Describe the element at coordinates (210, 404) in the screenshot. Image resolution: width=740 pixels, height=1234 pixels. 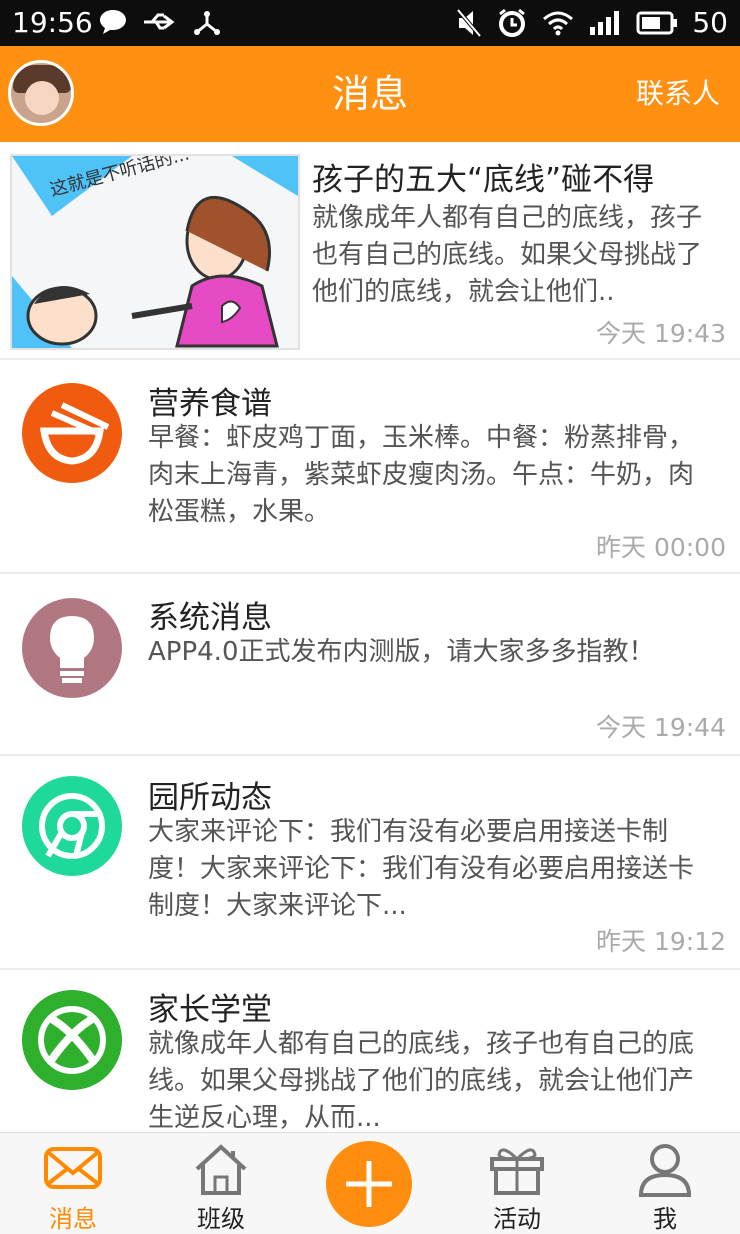
I see `message-title: 营养食谱` at that location.